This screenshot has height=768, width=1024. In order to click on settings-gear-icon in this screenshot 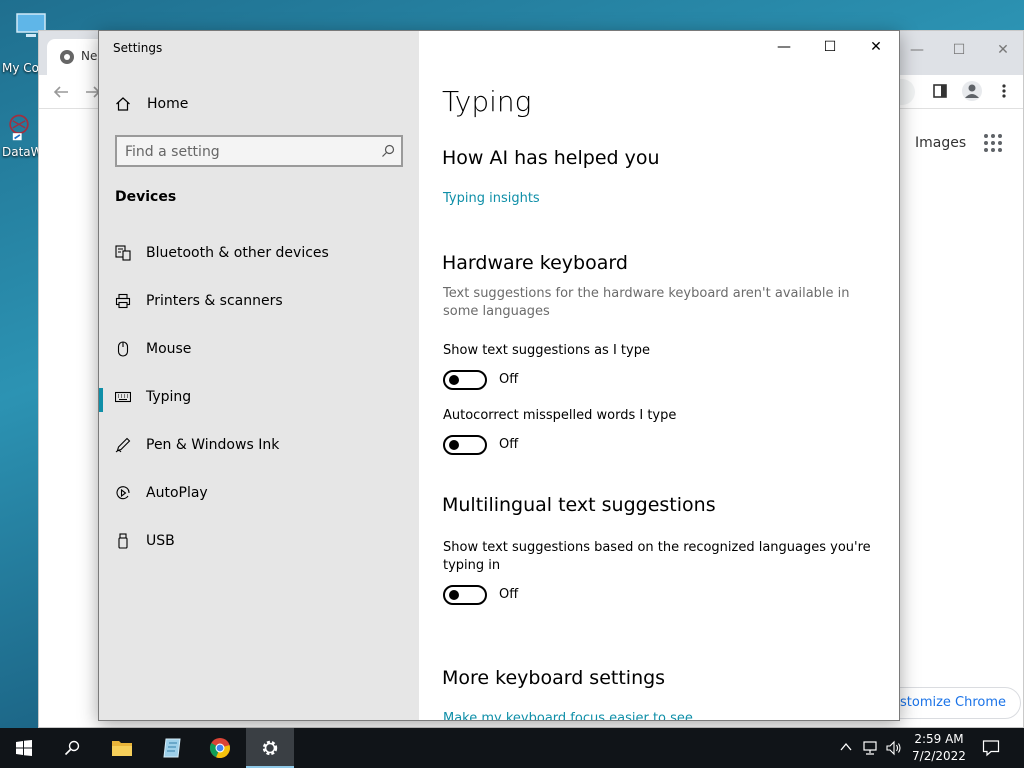, I will do `click(270, 748)`.